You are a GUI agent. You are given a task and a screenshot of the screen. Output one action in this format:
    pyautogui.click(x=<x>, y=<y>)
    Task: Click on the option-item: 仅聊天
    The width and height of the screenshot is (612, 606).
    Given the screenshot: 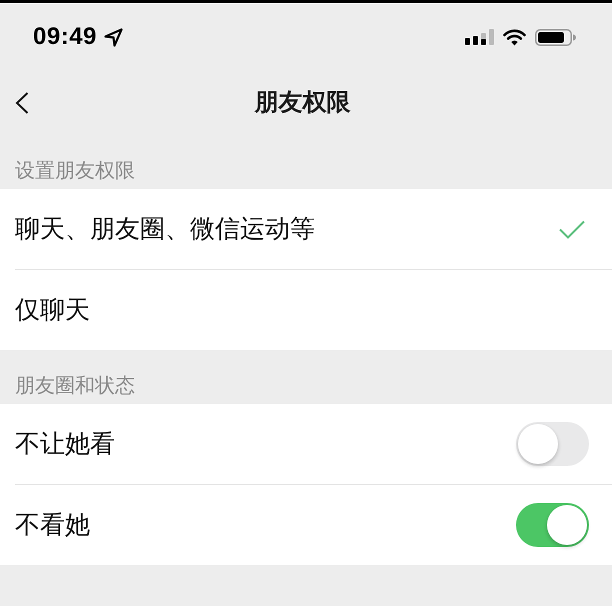 What is the action you would take?
    pyautogui.click(x=313, y=310)
    